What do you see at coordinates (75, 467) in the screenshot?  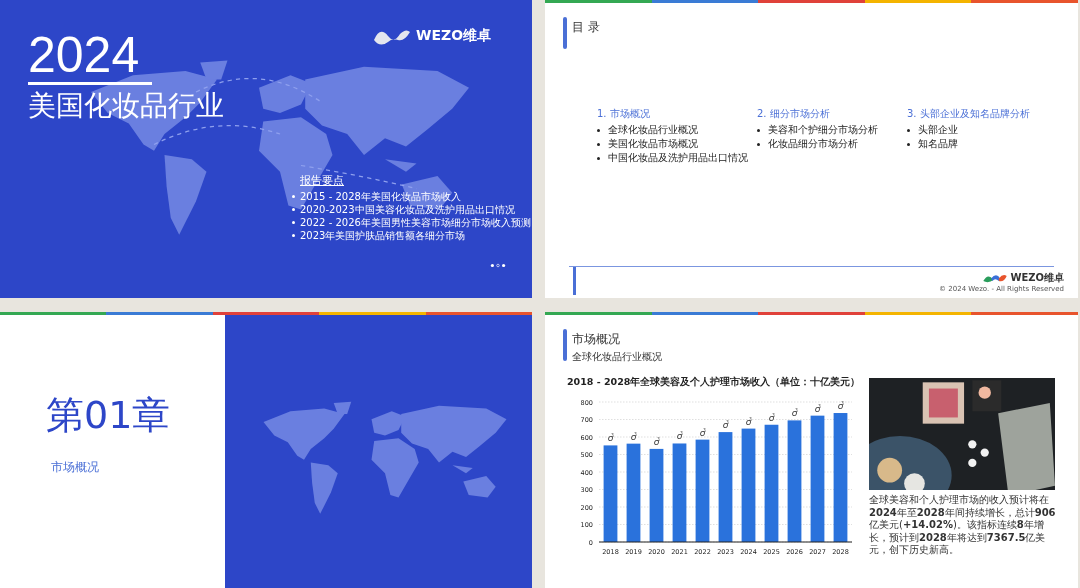 I see `chapter-subtitle: 市场概况` at bounding box center [75, 467].